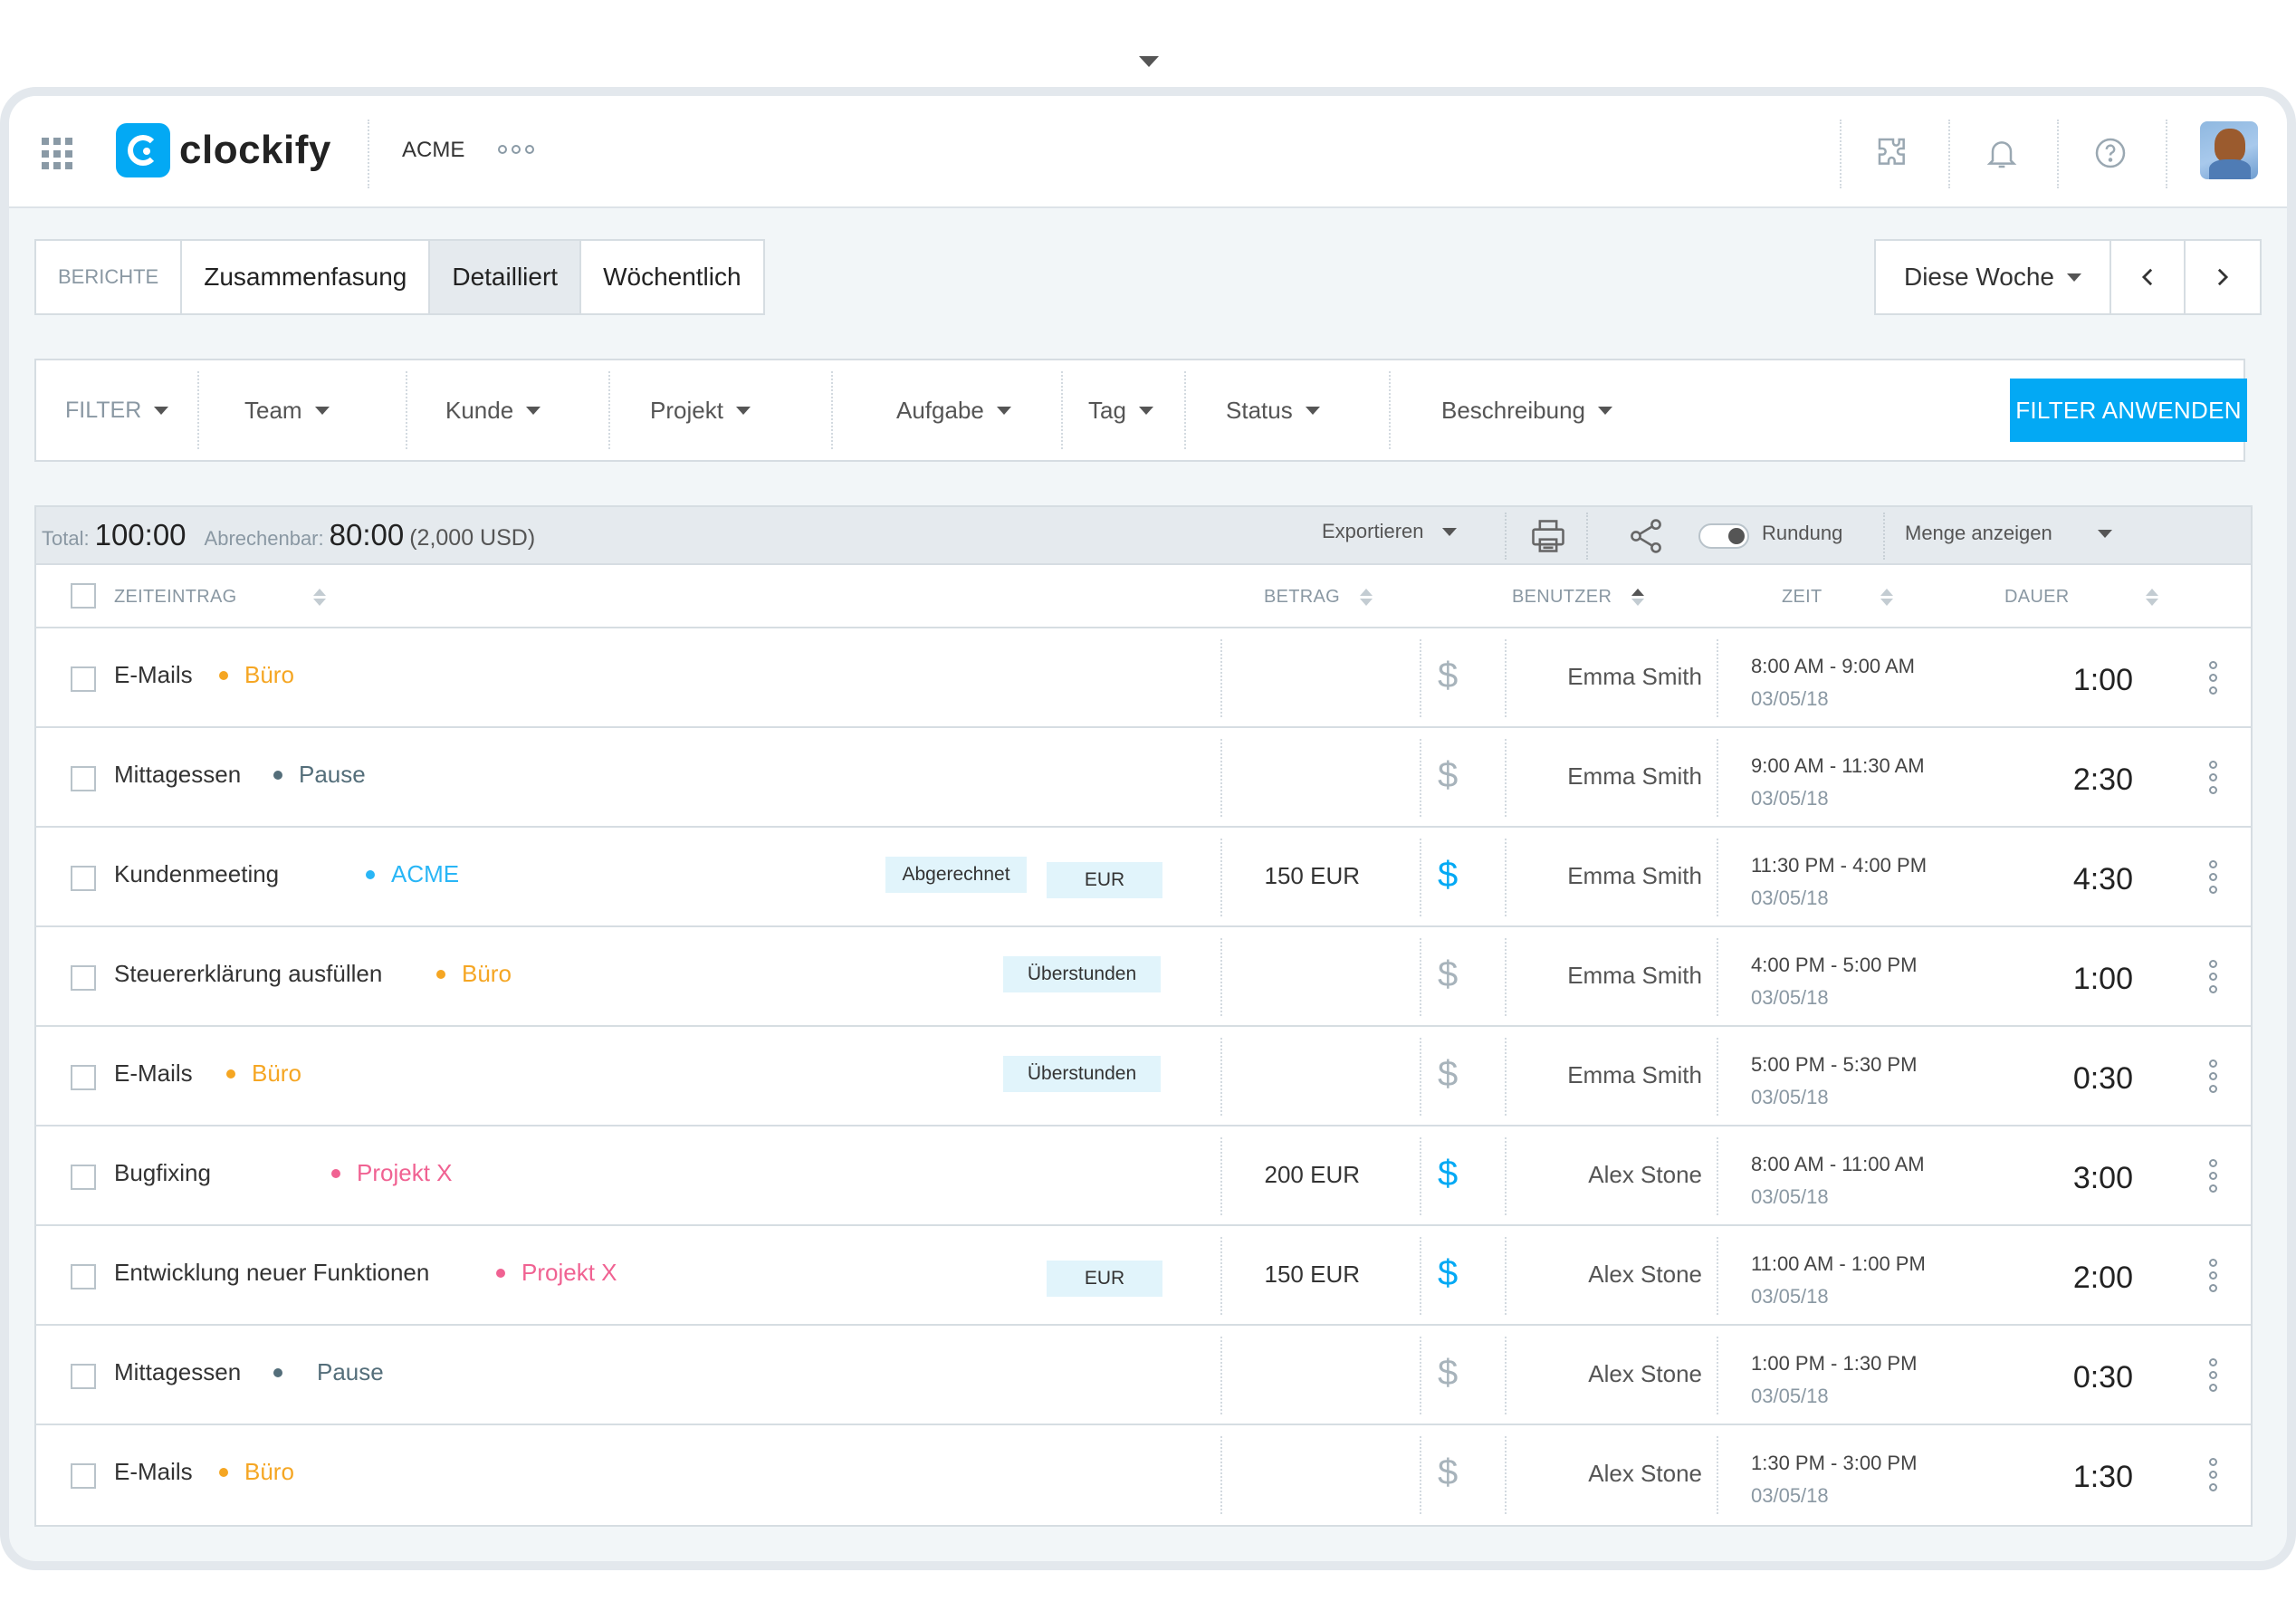 The image size is (2296, 1601). What do you see at coordinates (2110, 153) in the screenshot?
I see `help-icon` at bounding box center [2110, 153].